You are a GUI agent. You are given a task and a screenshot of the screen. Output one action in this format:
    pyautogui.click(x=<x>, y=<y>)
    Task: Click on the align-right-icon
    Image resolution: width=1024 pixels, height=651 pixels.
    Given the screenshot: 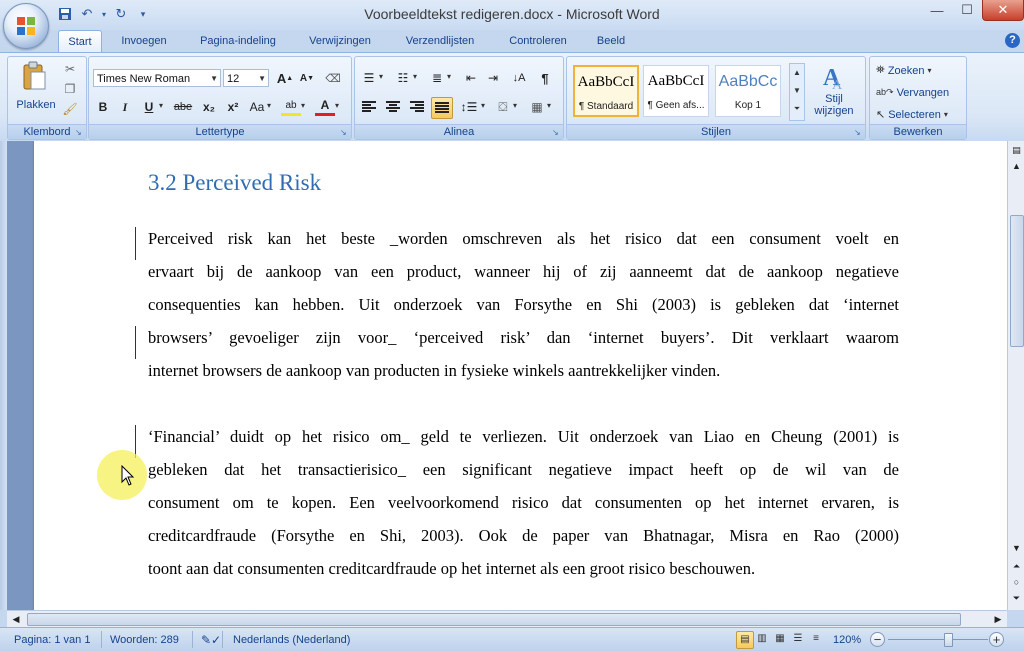 What is the action you would take?
    pyautogui.click(x=417, y=107)
    